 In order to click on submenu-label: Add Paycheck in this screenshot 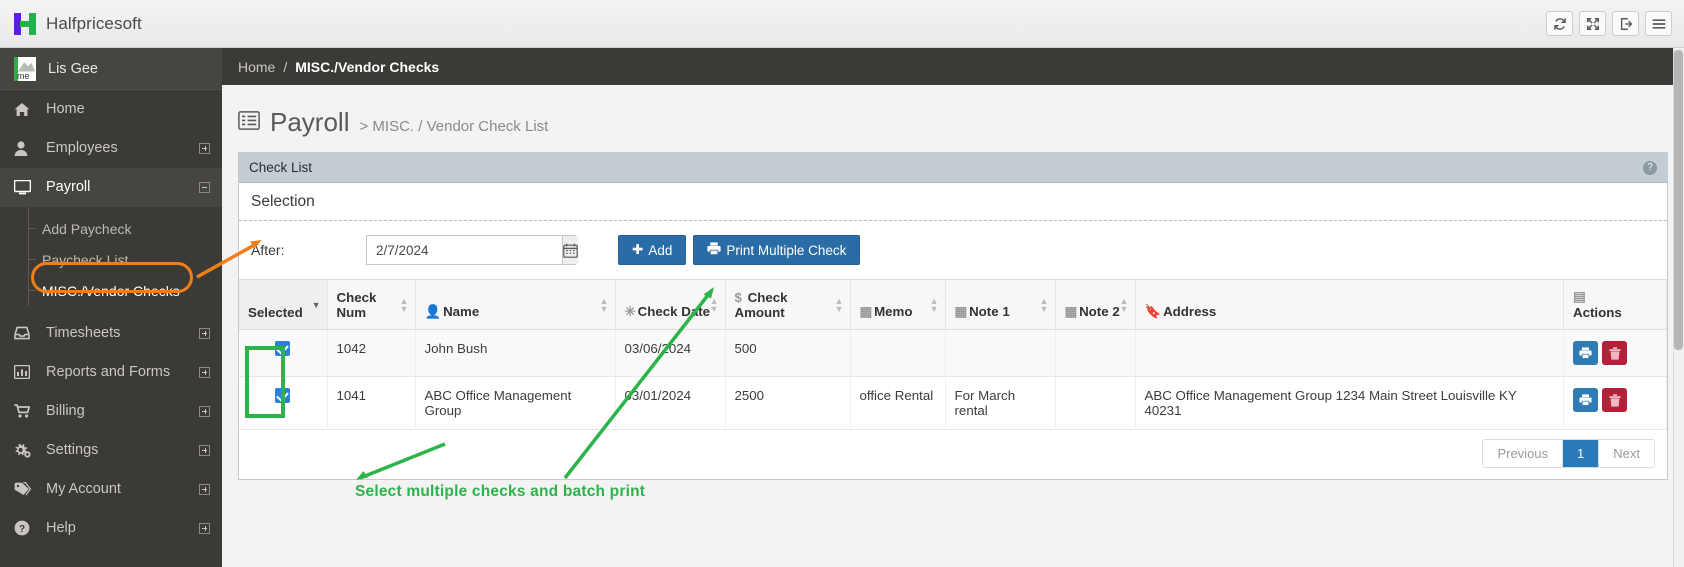, I will do `click(87, 228)`.